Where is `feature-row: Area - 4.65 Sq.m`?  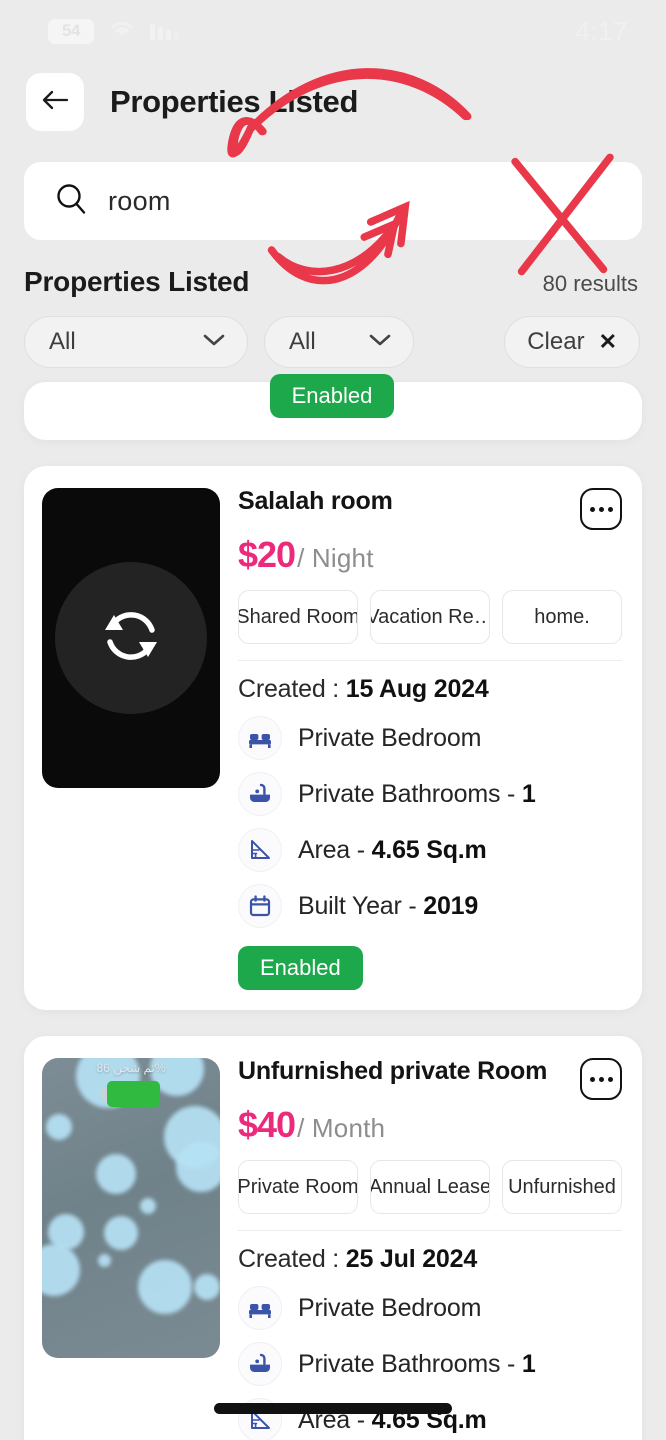 feature-row: Area - 4.65 Sq.m is located at coordinates (430, 850).